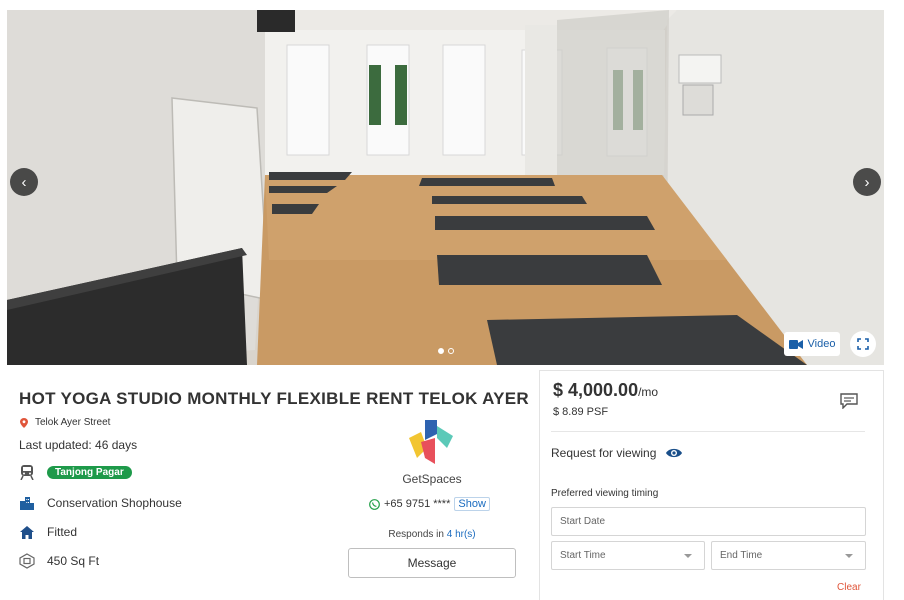  Describe the element at coordinates (795, 344) in the screenshot. I see `video-camera-icon` at that location.